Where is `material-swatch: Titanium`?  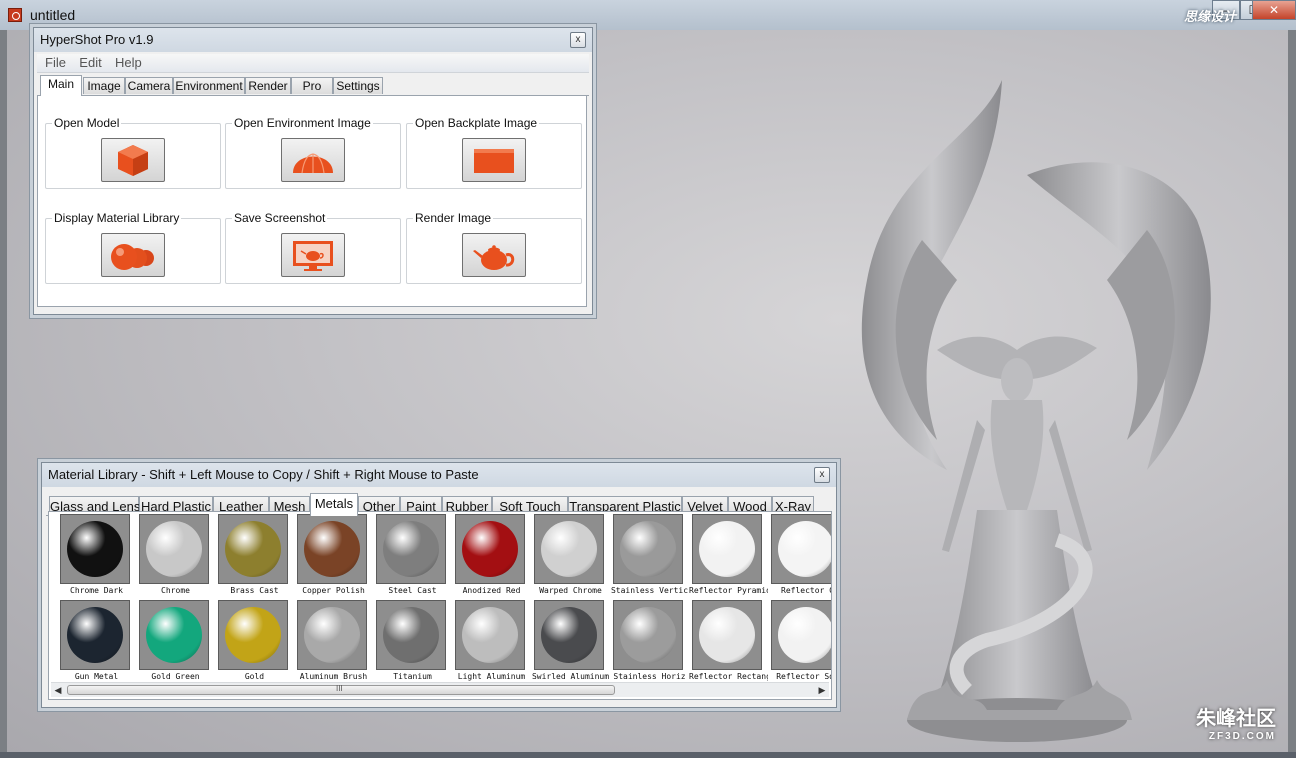 material-swatch: Titanium is located at coordinates (409, 643).